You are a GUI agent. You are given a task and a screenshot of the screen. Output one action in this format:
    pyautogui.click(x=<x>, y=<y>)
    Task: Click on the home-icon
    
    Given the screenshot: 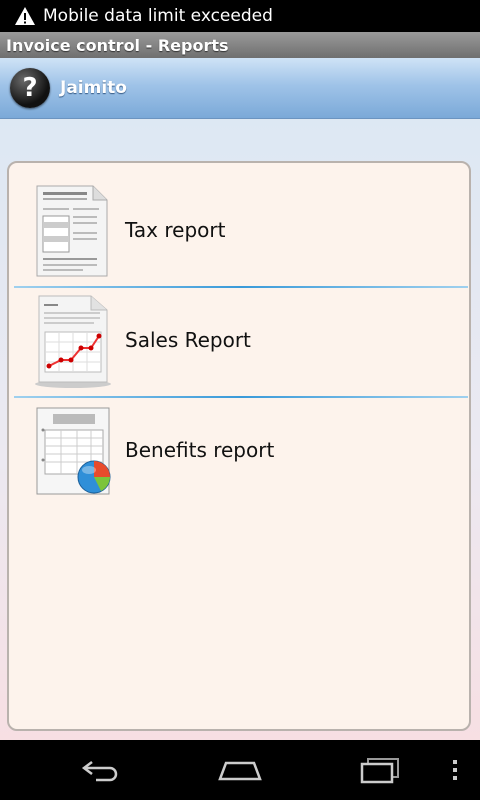 What is the action you would take?
    pyautogui.click(x=240, y=770)
    